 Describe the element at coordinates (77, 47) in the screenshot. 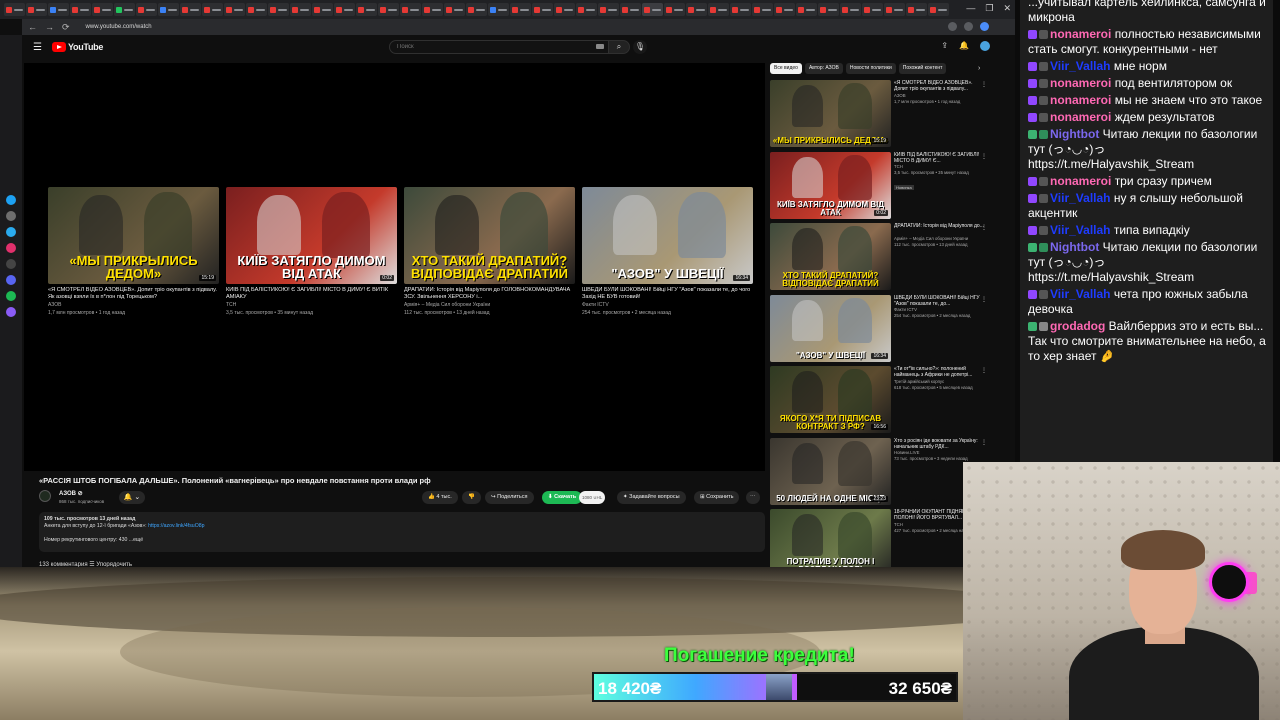

I see `youtube-logo: YouTube` at that location.